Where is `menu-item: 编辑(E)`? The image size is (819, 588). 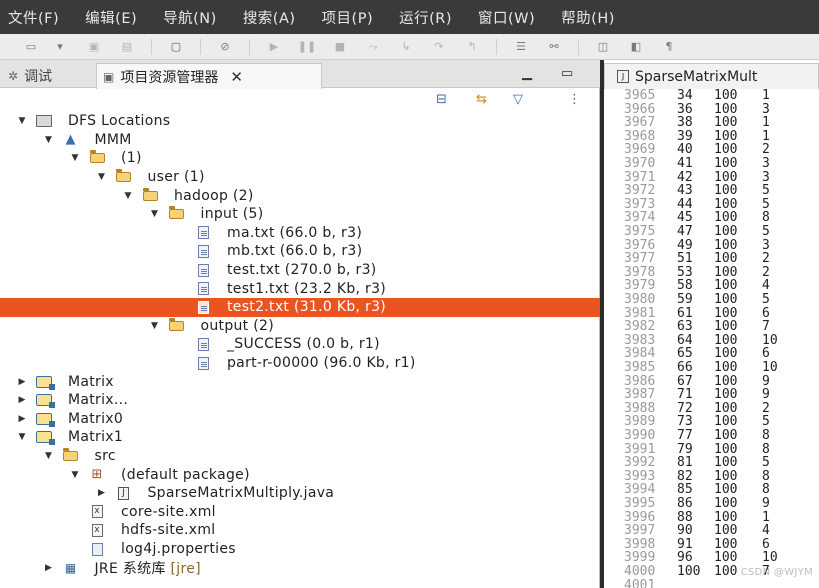 menu-item: 编辑(E) is located at coordinates (111, 17).